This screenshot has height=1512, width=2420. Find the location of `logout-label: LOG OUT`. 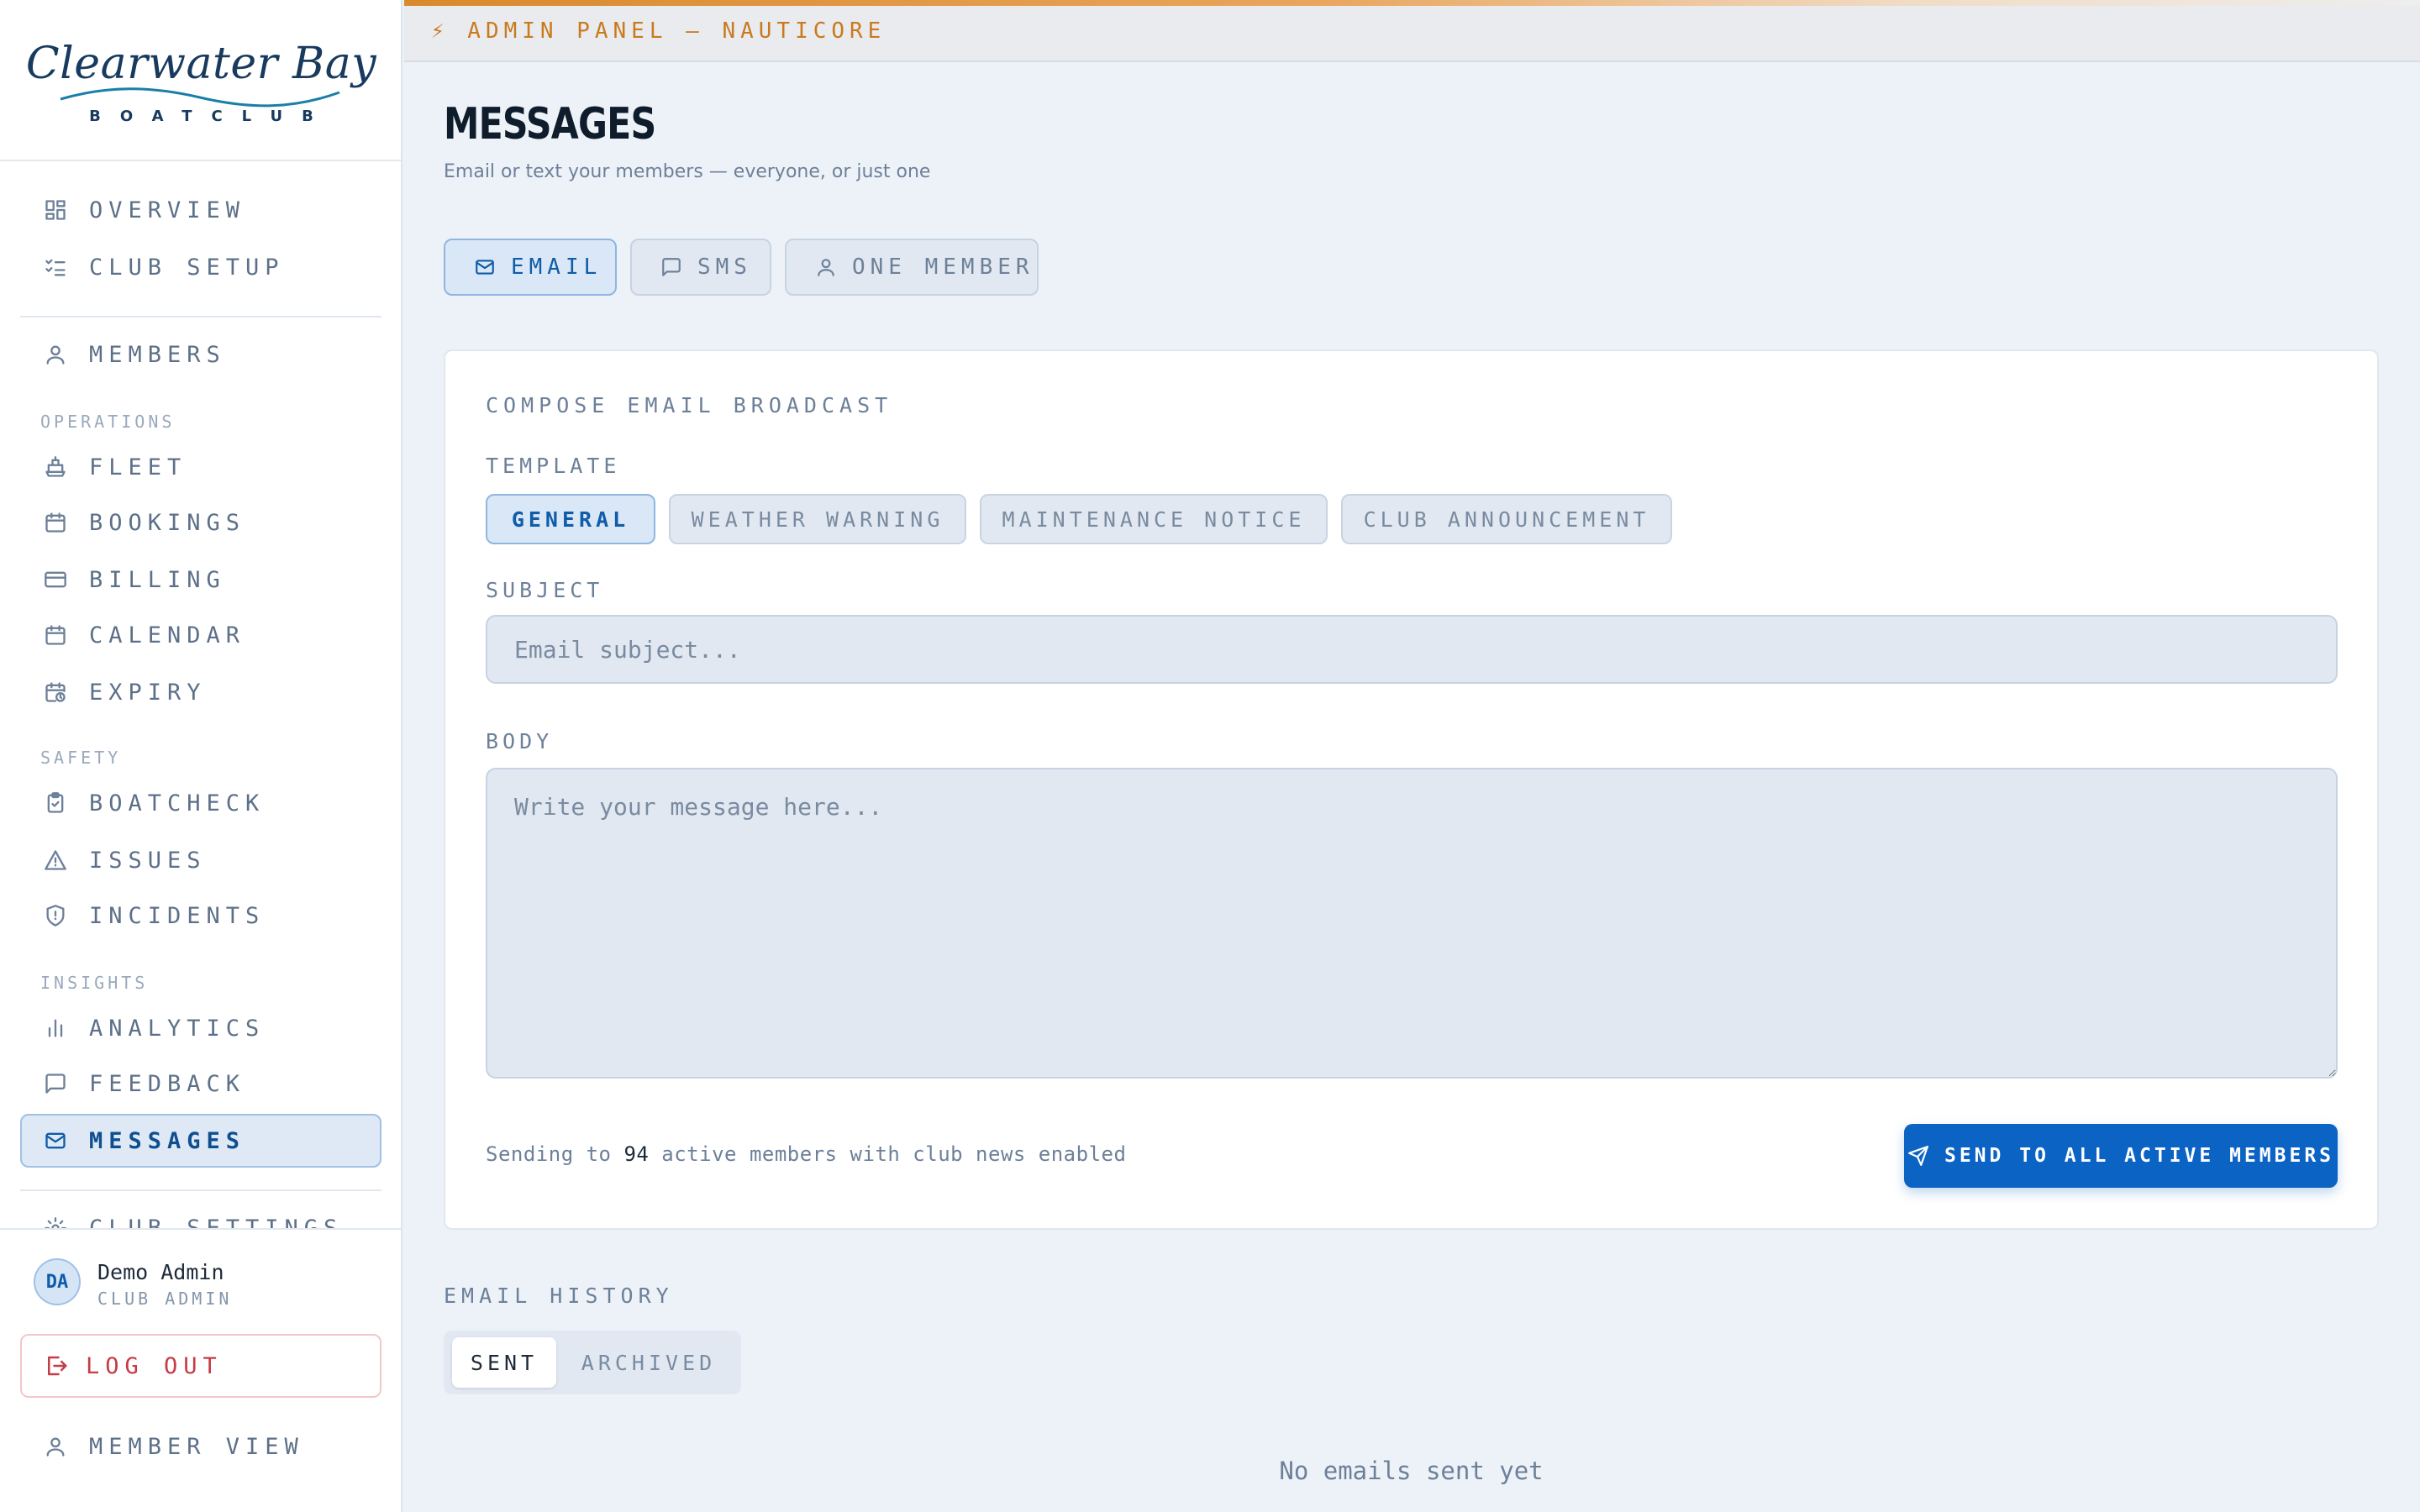

logout-label: LOG OUT is located at coordinates (154, 1365).